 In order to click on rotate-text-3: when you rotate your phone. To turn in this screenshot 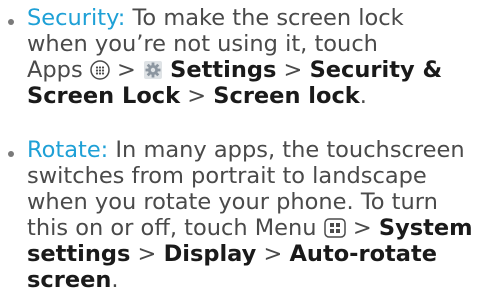, I will do `click(232, 202)`.